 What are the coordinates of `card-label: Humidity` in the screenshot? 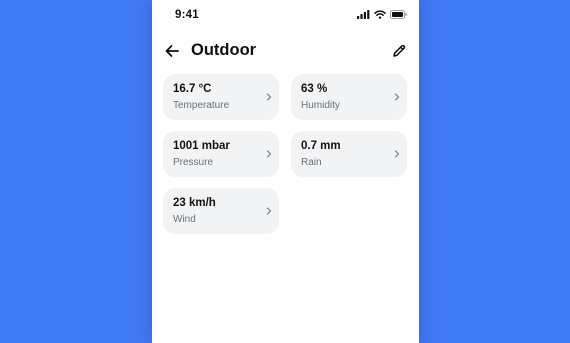 It's located at (320, 105).